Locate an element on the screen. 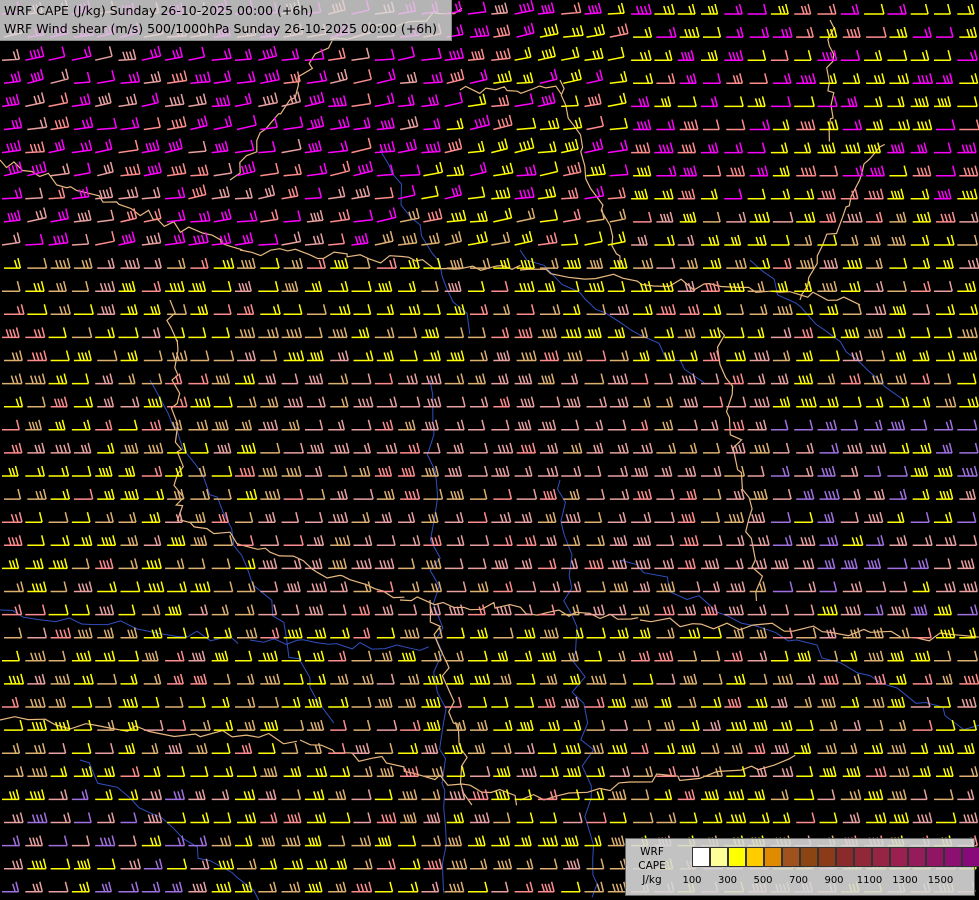 The image size is (979, 900). legend-unit-label: J/kg is located at coordinates (652, 880).